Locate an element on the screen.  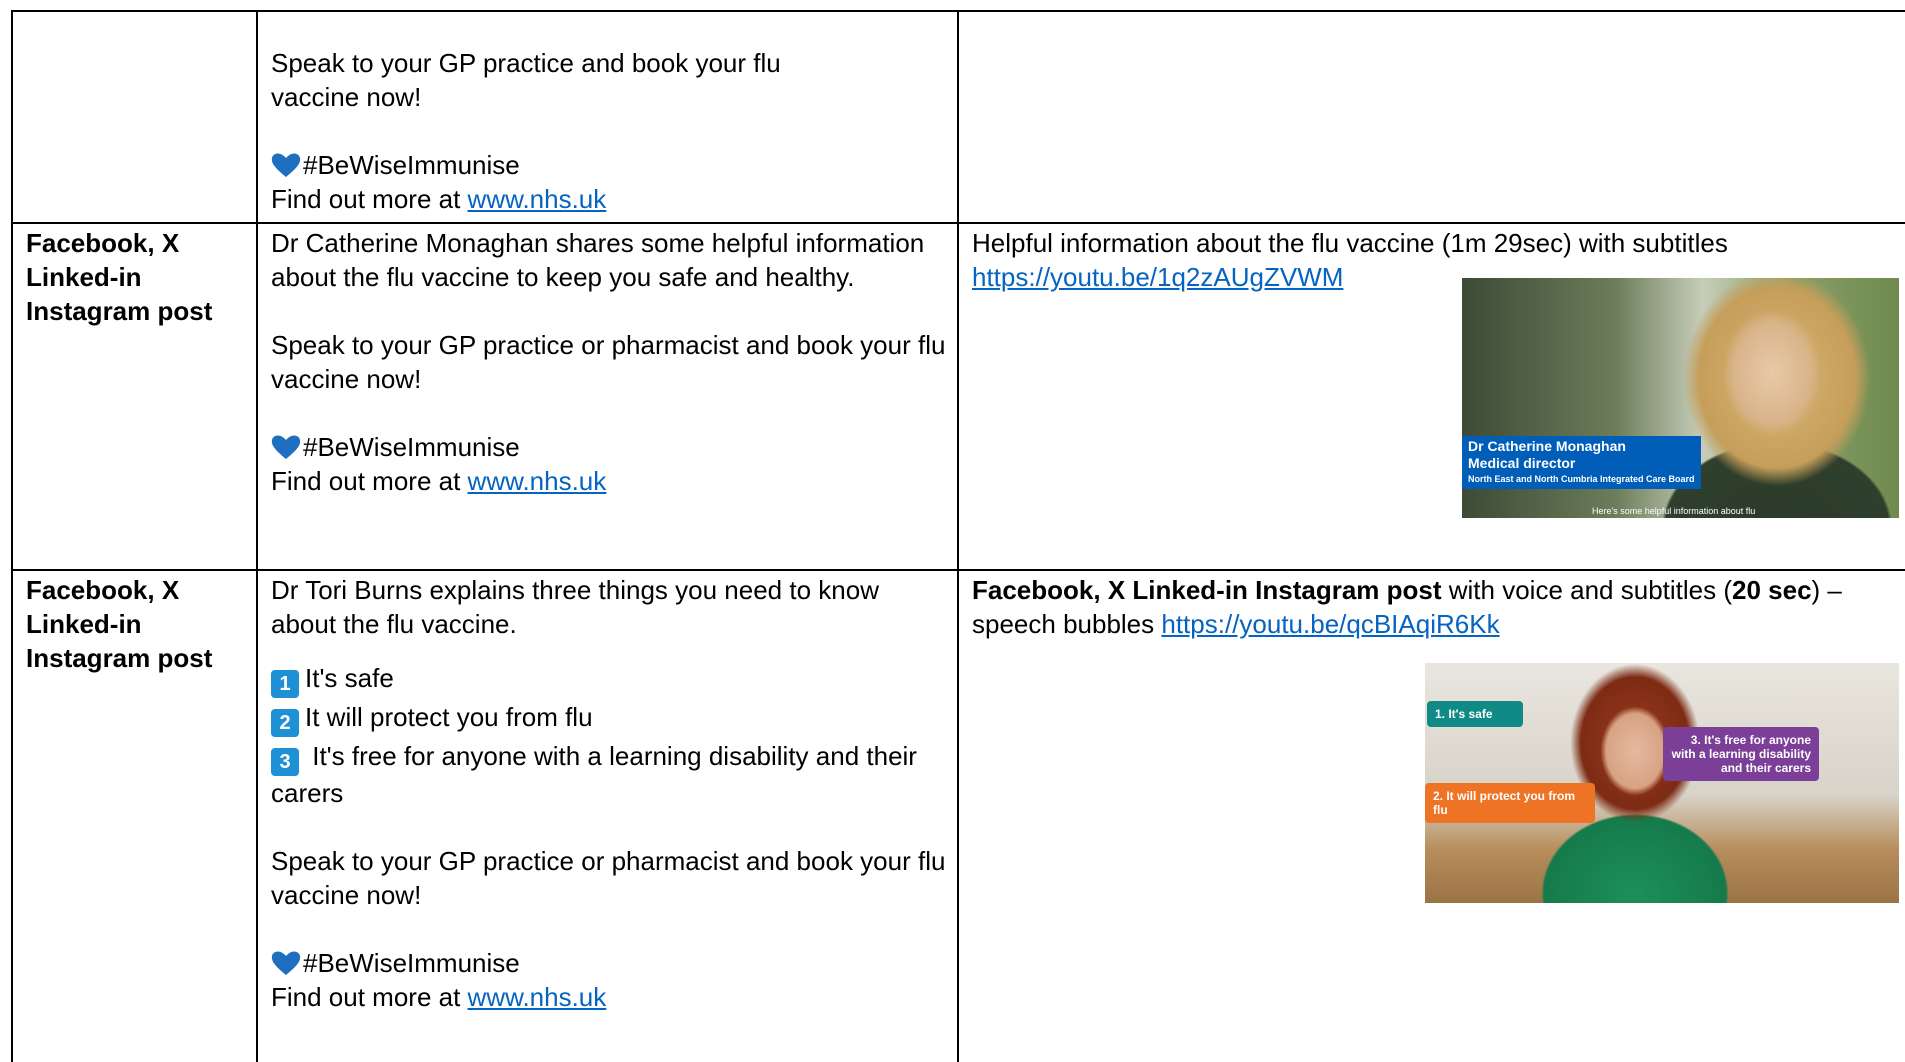
presenter-name: Dr Catherine Monaghan is located at coordinates (1547, 446).